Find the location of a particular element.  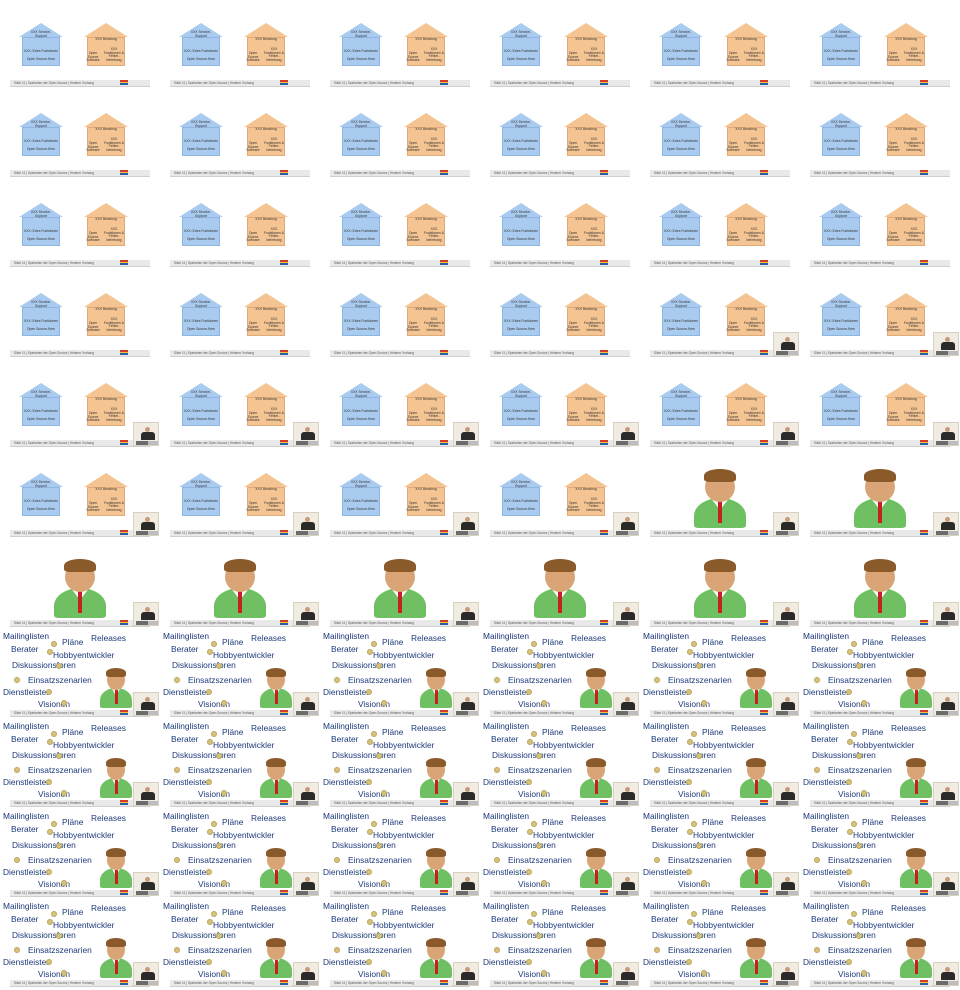

word-hobbyentwickler: Hobbyentwickler is located at coordinates (244, 745).